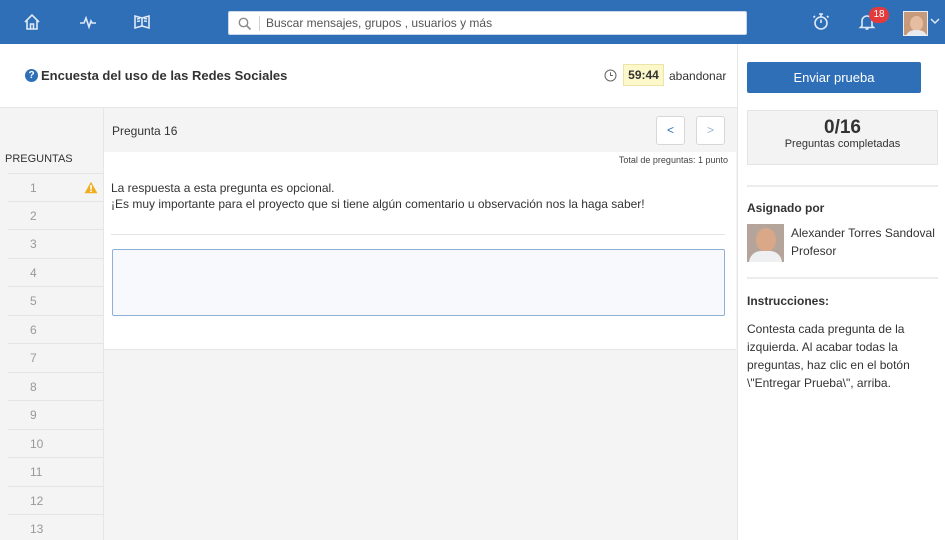 The image size is (945, 540). Describe the element at coordinates (56, 471) in the screenshot. I see `question-item: 11` at that location.